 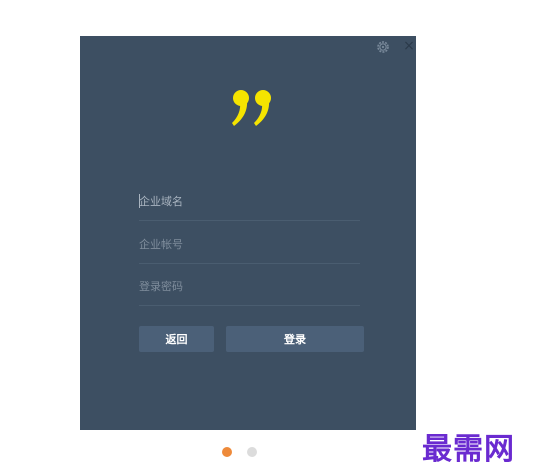 I want to click on password-input, so click(x=249, y=286).